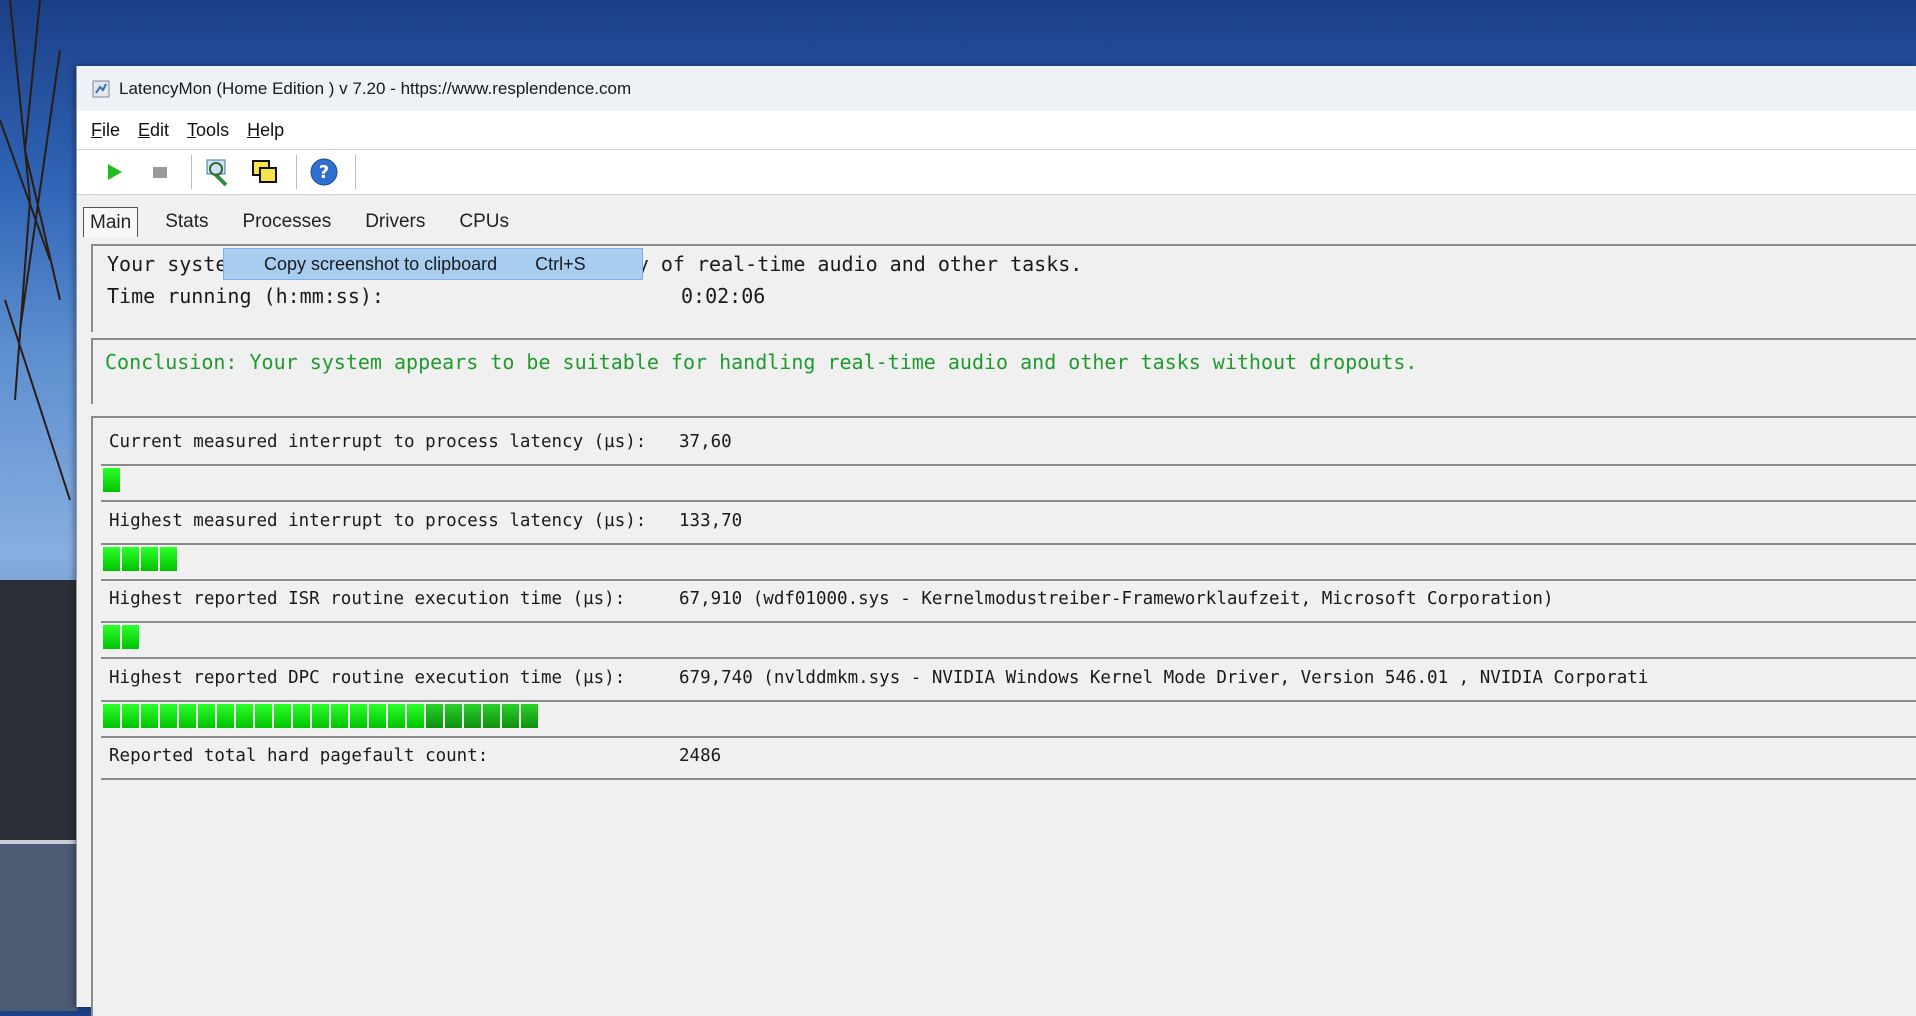 The width and height of the screenshot is (1916, 1016). I want to click on context-menu-label: Copy screenshot to clipboard, so click(381, 263).